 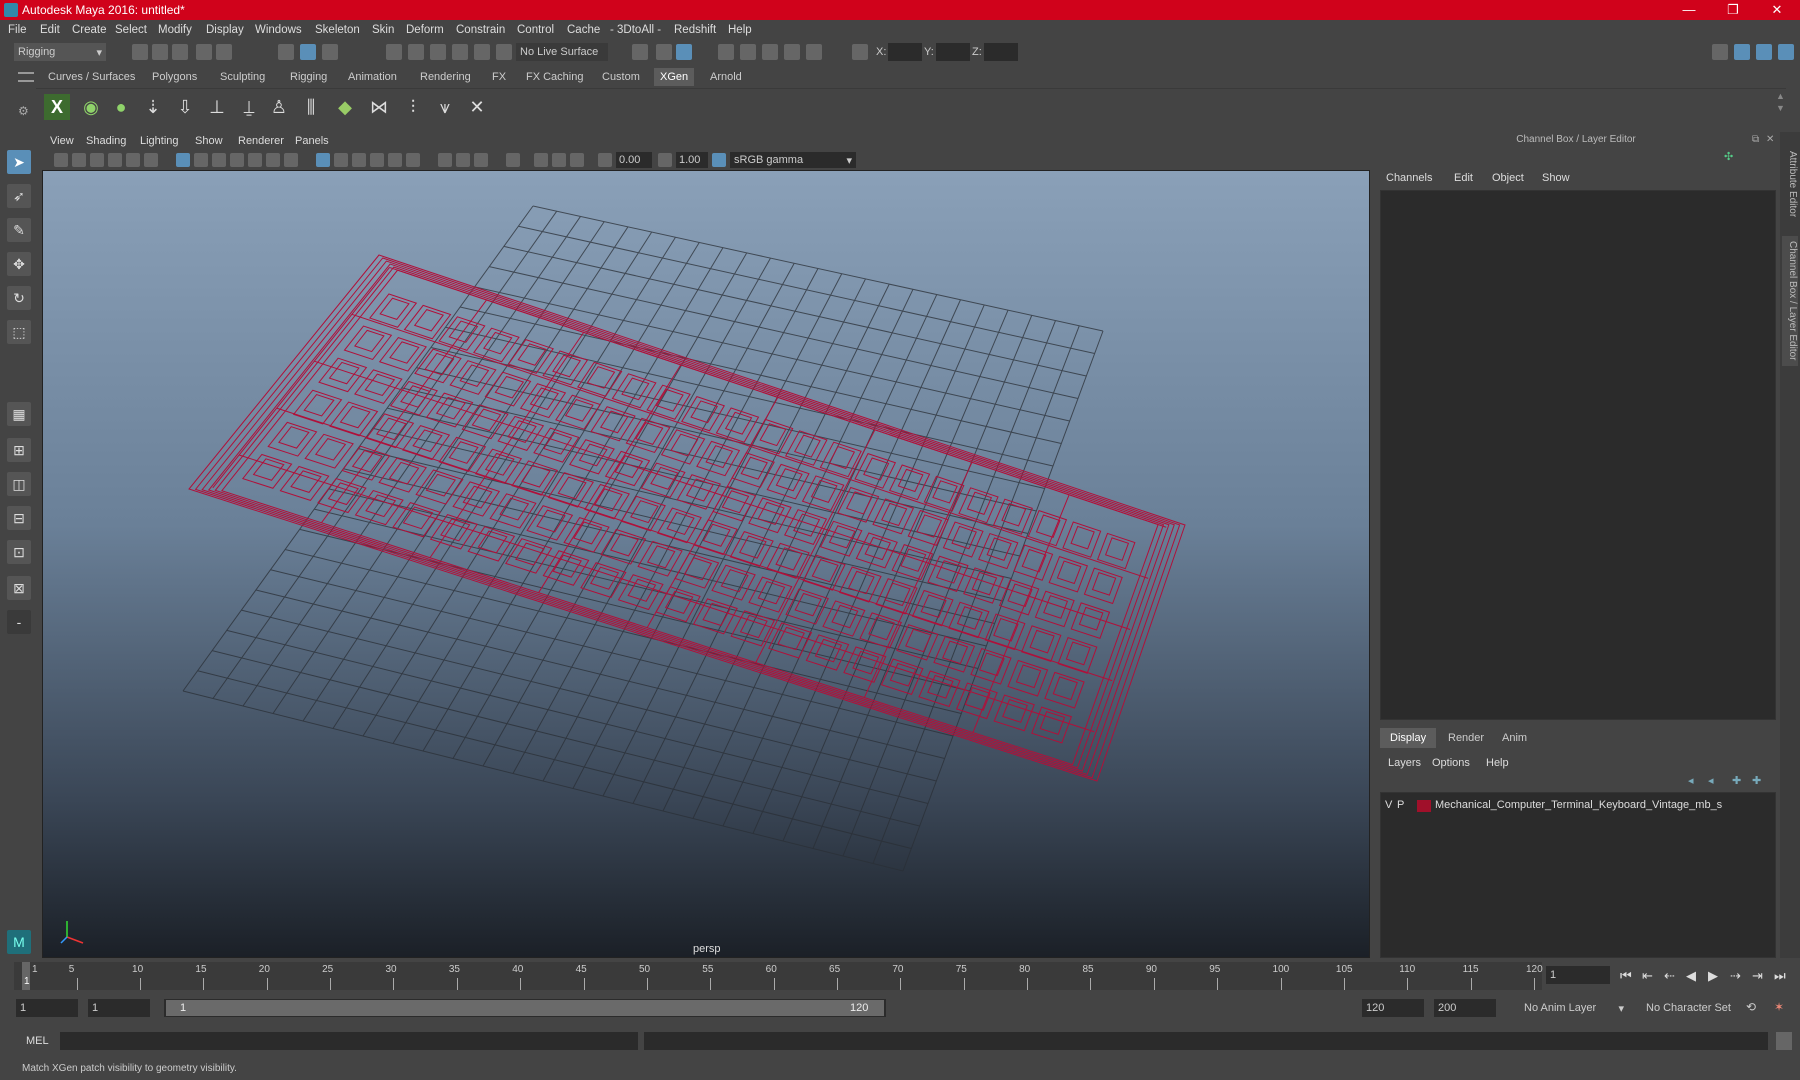 I want to click on select-tool-arrow-icon: ➤, so click(x=19, y=162).